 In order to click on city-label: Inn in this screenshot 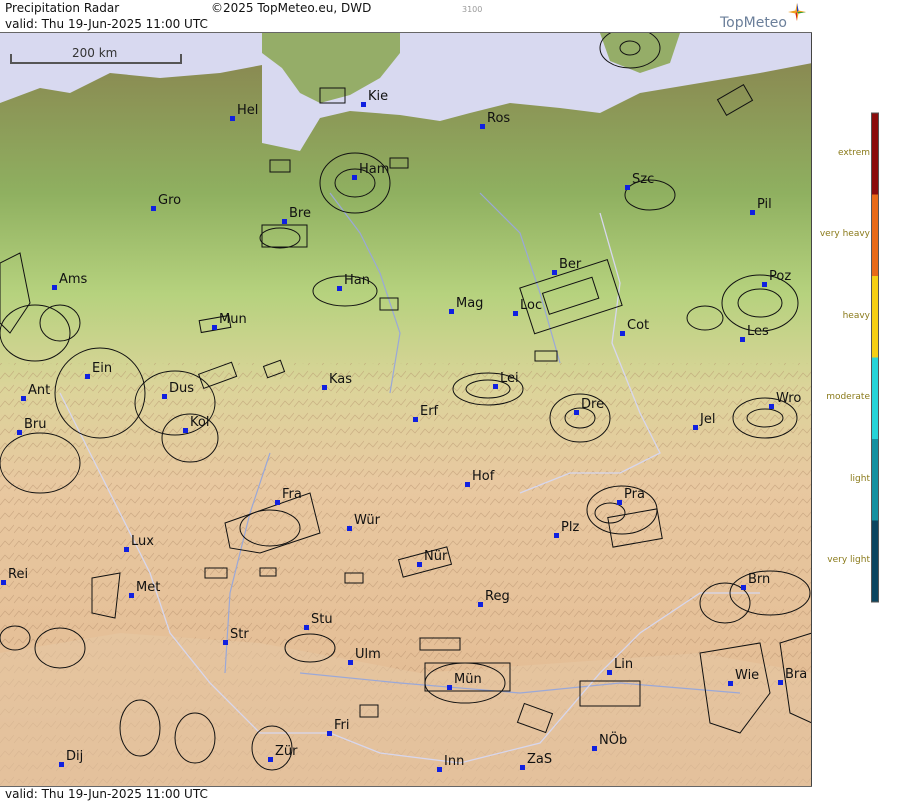, I will do `click(451, 763)`.